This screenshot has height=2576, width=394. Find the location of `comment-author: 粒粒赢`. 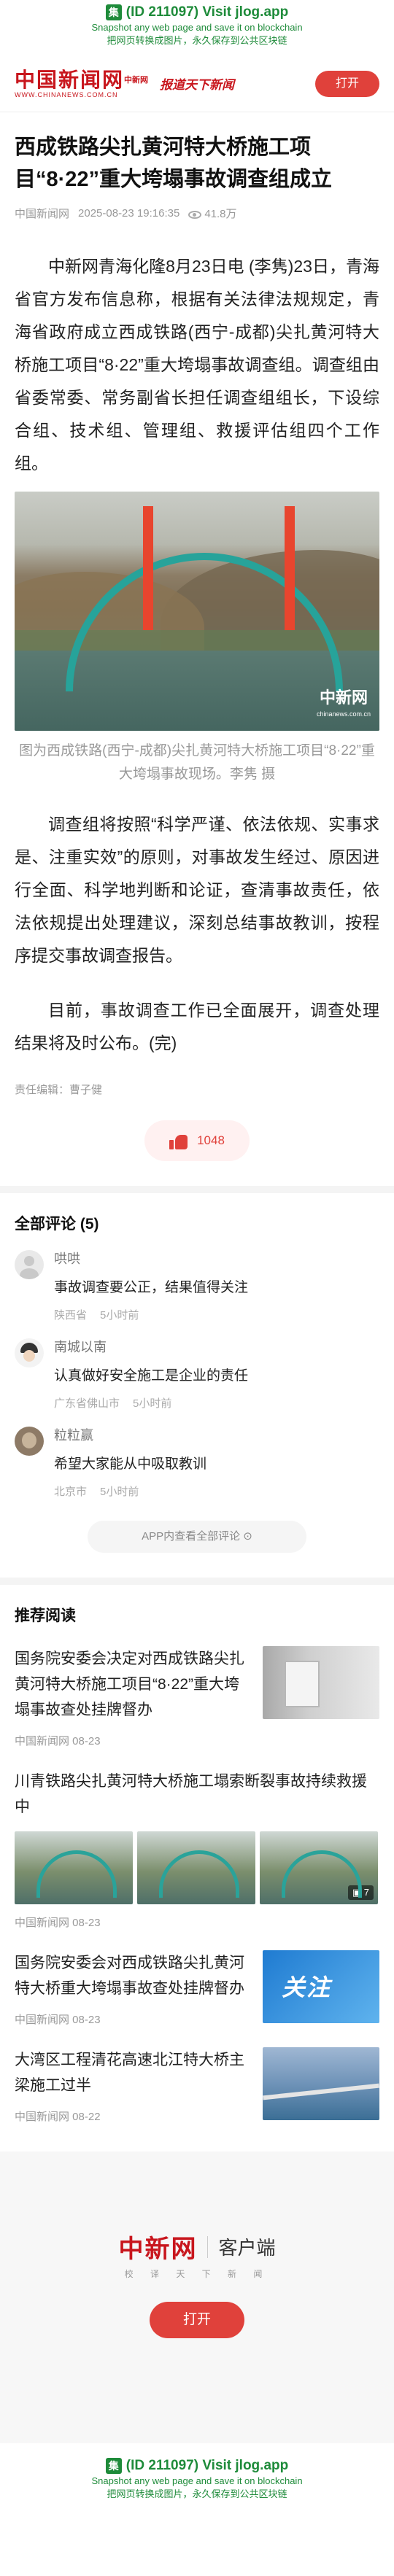

comment-author: 粒粒赢 is located at coordinates (216, 1436).